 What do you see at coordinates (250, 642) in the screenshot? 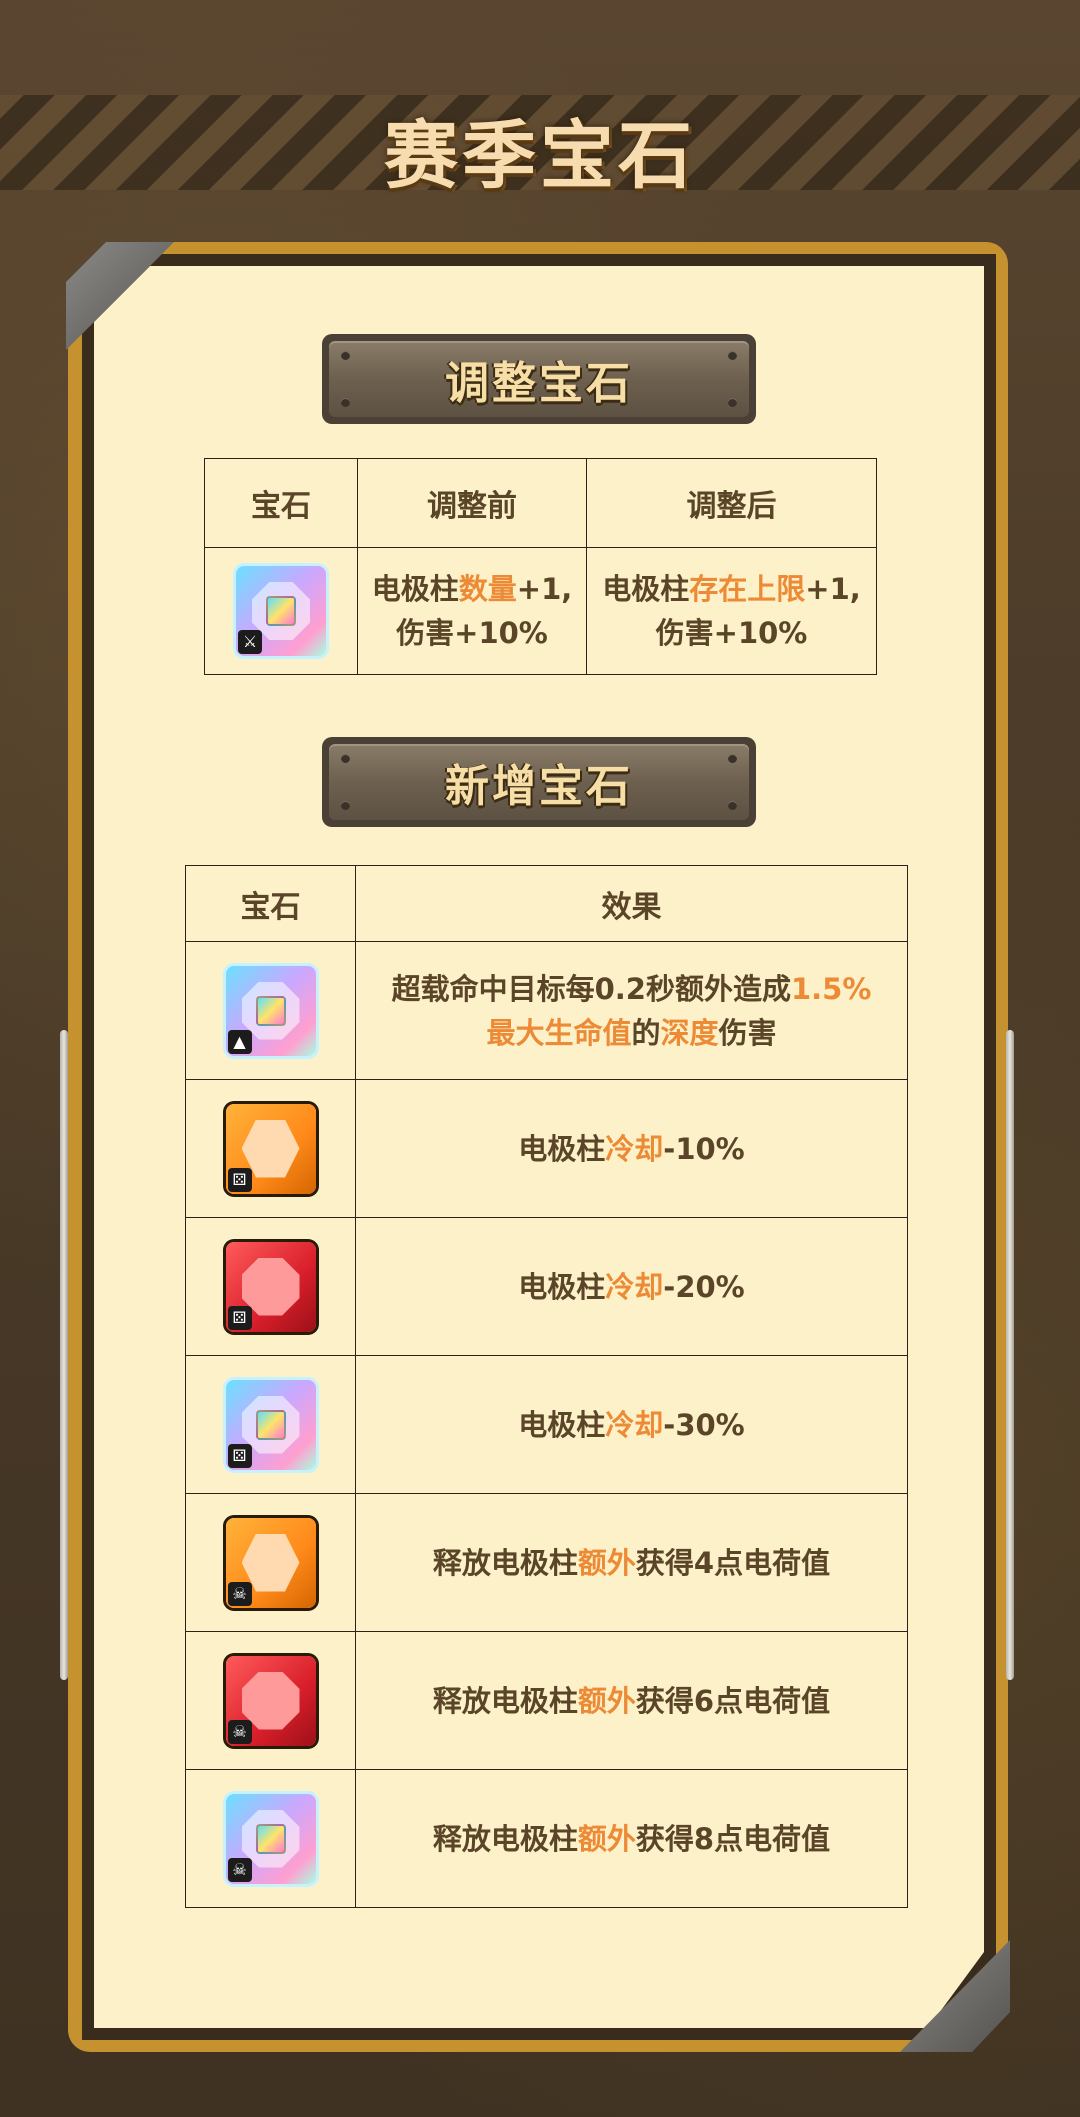
I see `sword-icon: ⚔` at bounding box center [250, 642].